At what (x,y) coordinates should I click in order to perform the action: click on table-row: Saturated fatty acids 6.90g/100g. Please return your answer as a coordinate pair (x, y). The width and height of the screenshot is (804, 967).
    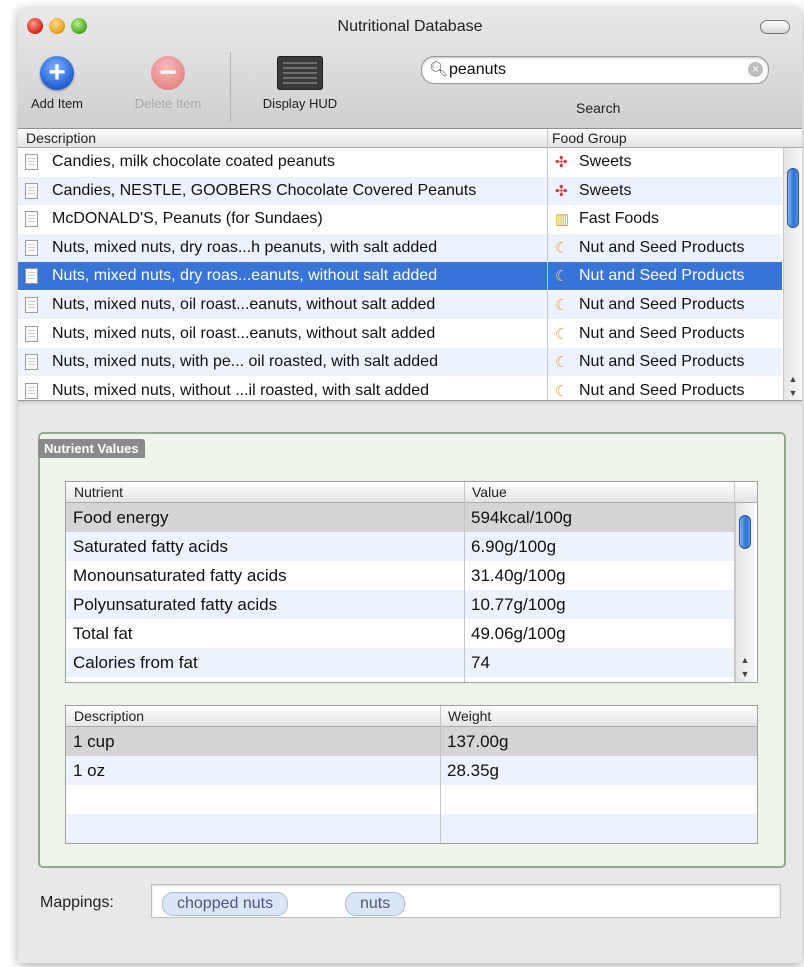
    Looking at the image, I should click on (400, 546).